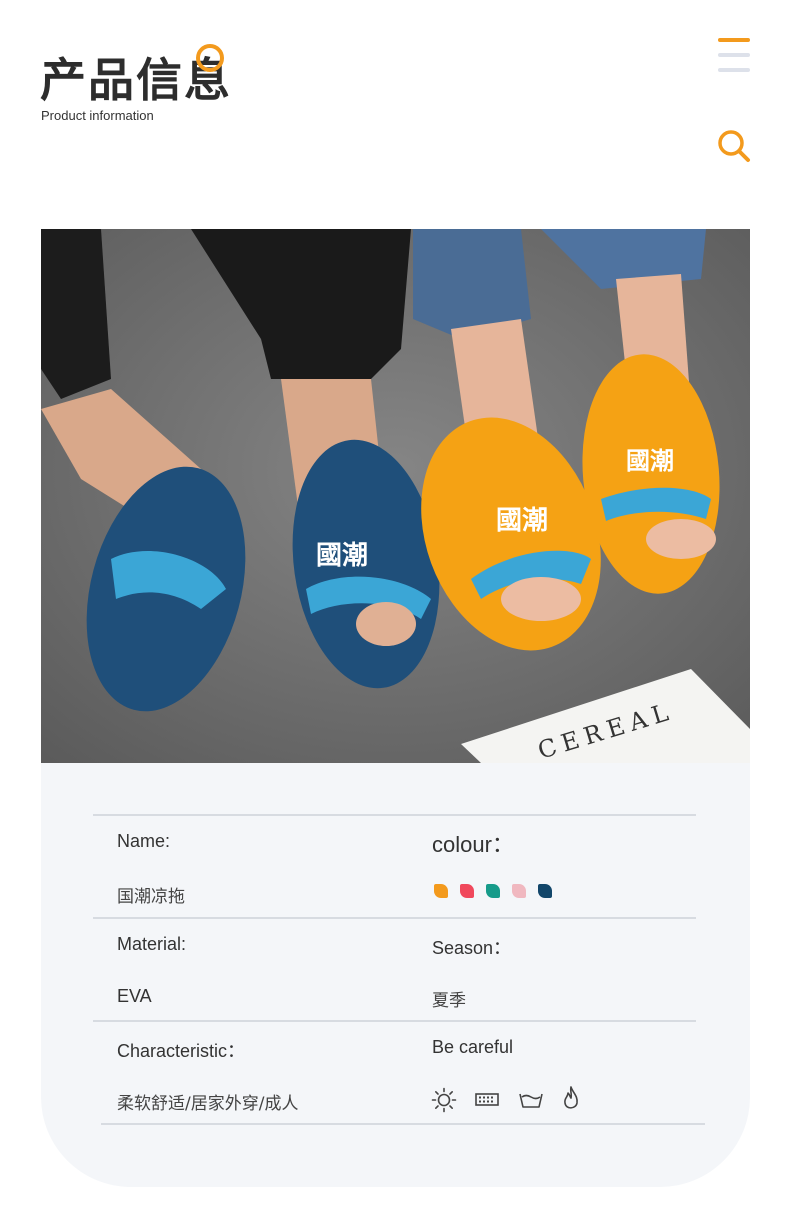 The height and width of the screenshot is (1219, 790). What do you see at coordinates (472, 948) in the screenshot?
I see `season-label: Season：` at bounding box center [472, 948].